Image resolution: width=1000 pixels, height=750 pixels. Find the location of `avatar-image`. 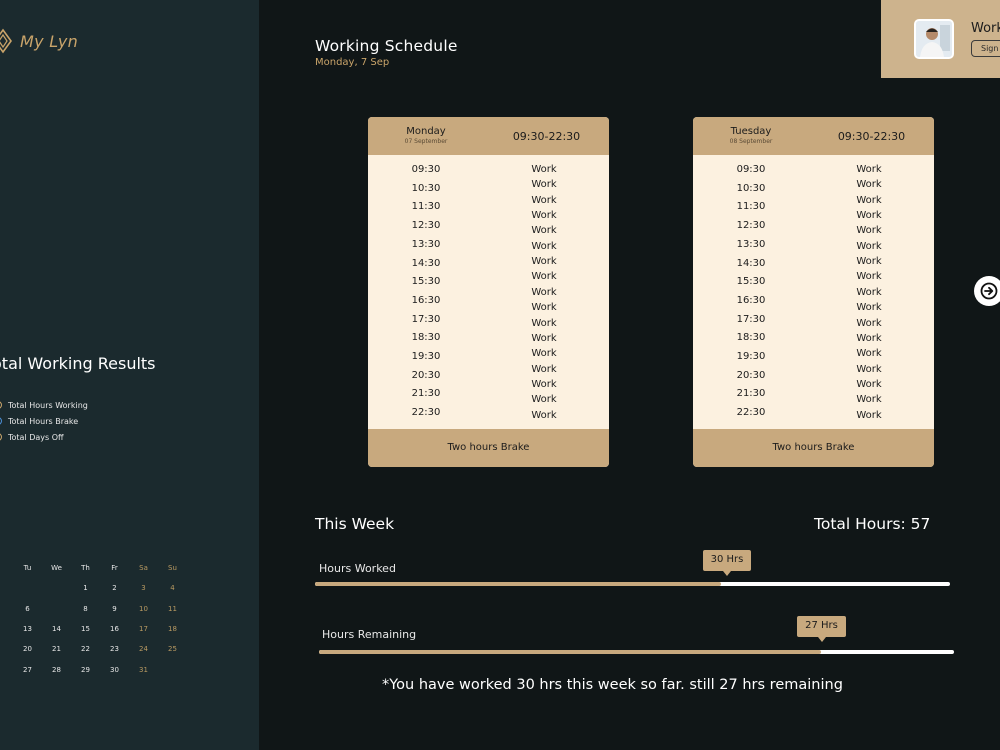

avatar-image is located at coordinates (934, 39).